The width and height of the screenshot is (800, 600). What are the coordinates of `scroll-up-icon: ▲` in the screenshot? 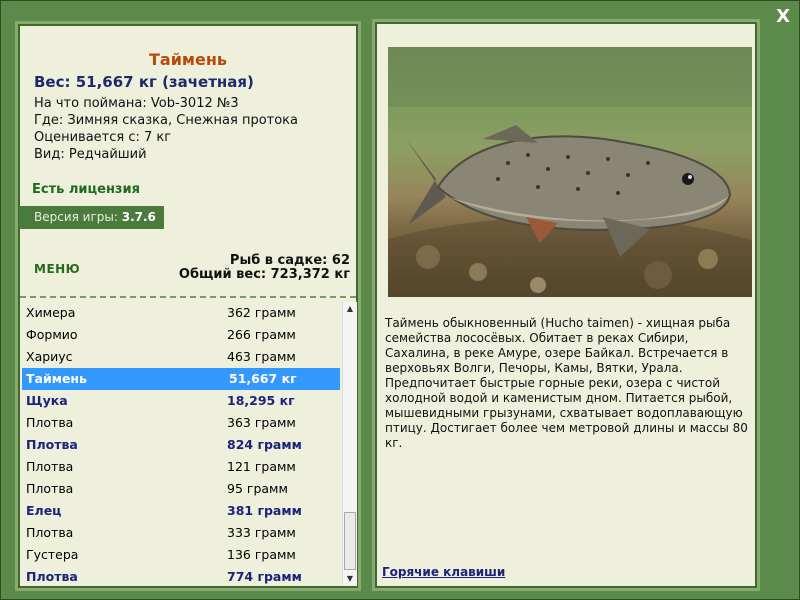 It's located at (350, 309).